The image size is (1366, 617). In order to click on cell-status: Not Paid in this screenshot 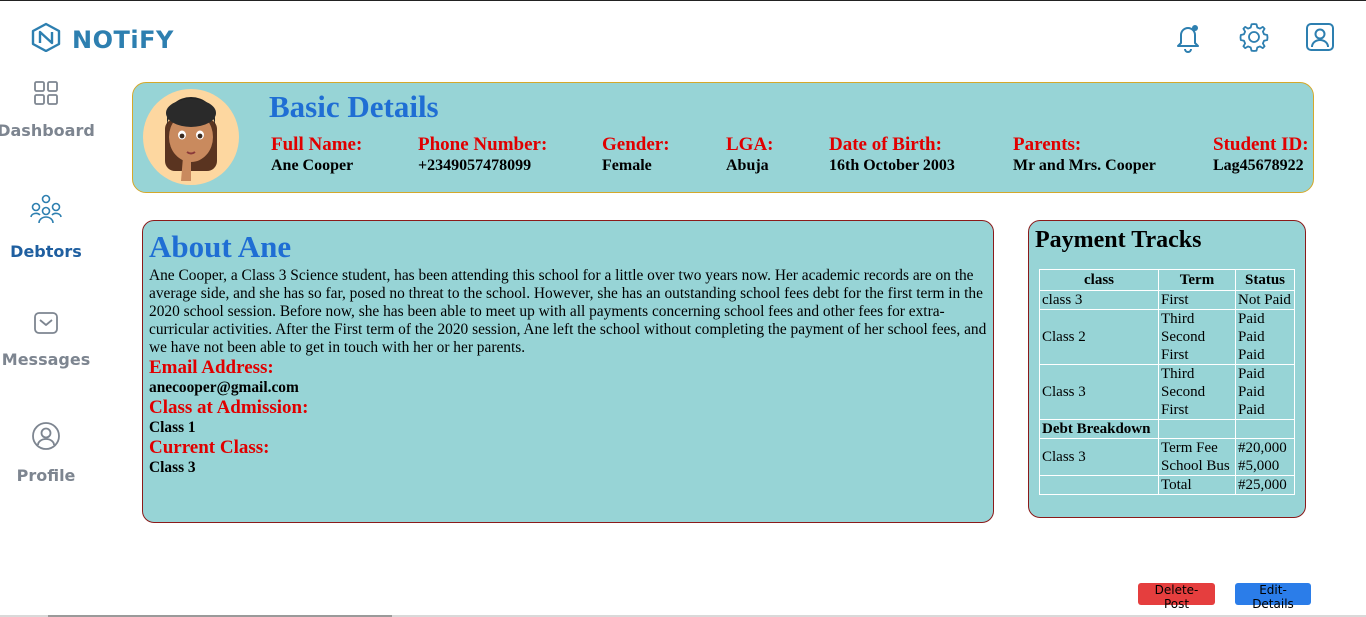, I will do `click(1265, 300)`.